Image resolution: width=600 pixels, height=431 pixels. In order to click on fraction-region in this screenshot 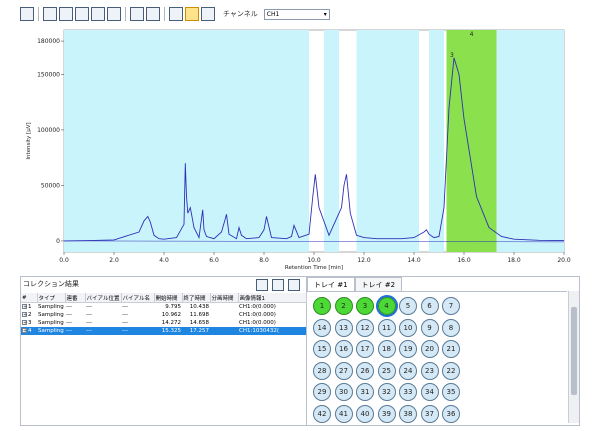, I will do `click(530, 141)`.